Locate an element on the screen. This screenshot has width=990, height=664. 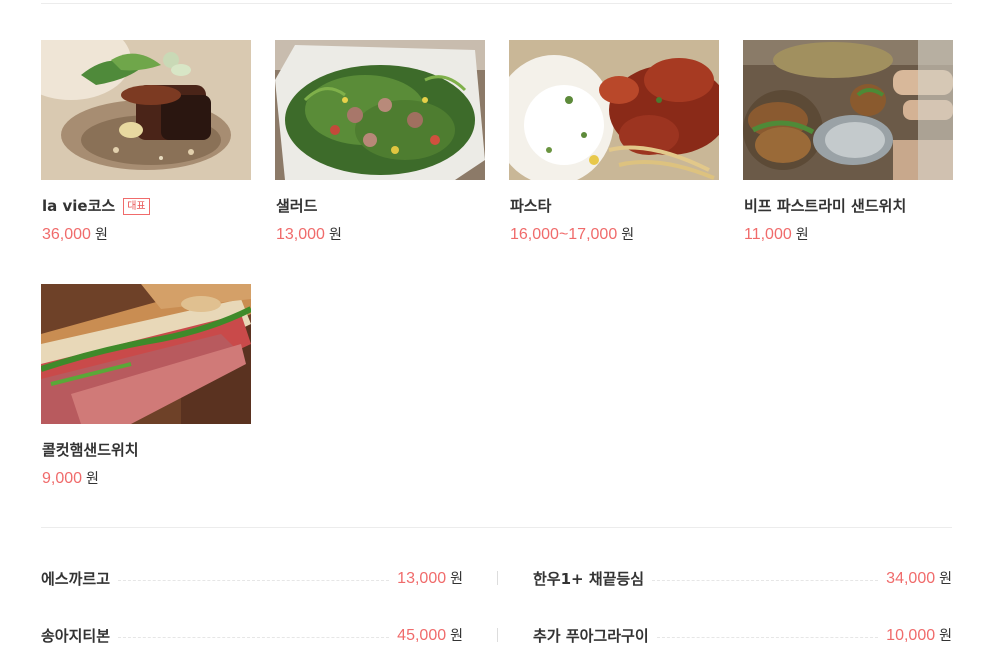
signature-badge: 대표 is located at coordinates (136, 206).